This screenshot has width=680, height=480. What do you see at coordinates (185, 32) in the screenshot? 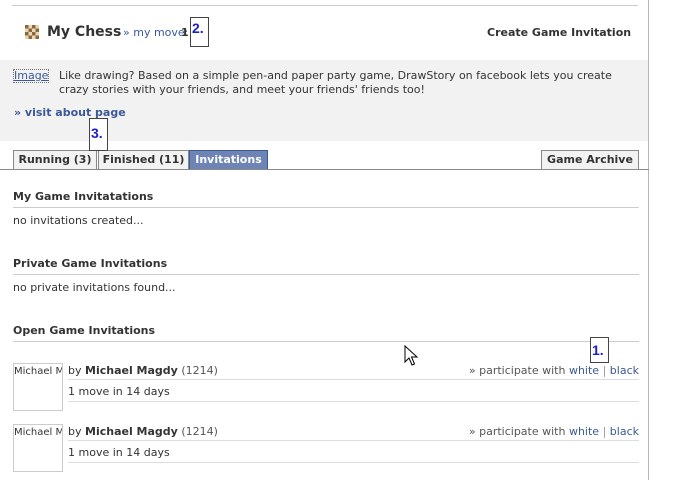
I see `my-move-count: 1` at bounding box center [185, 32].